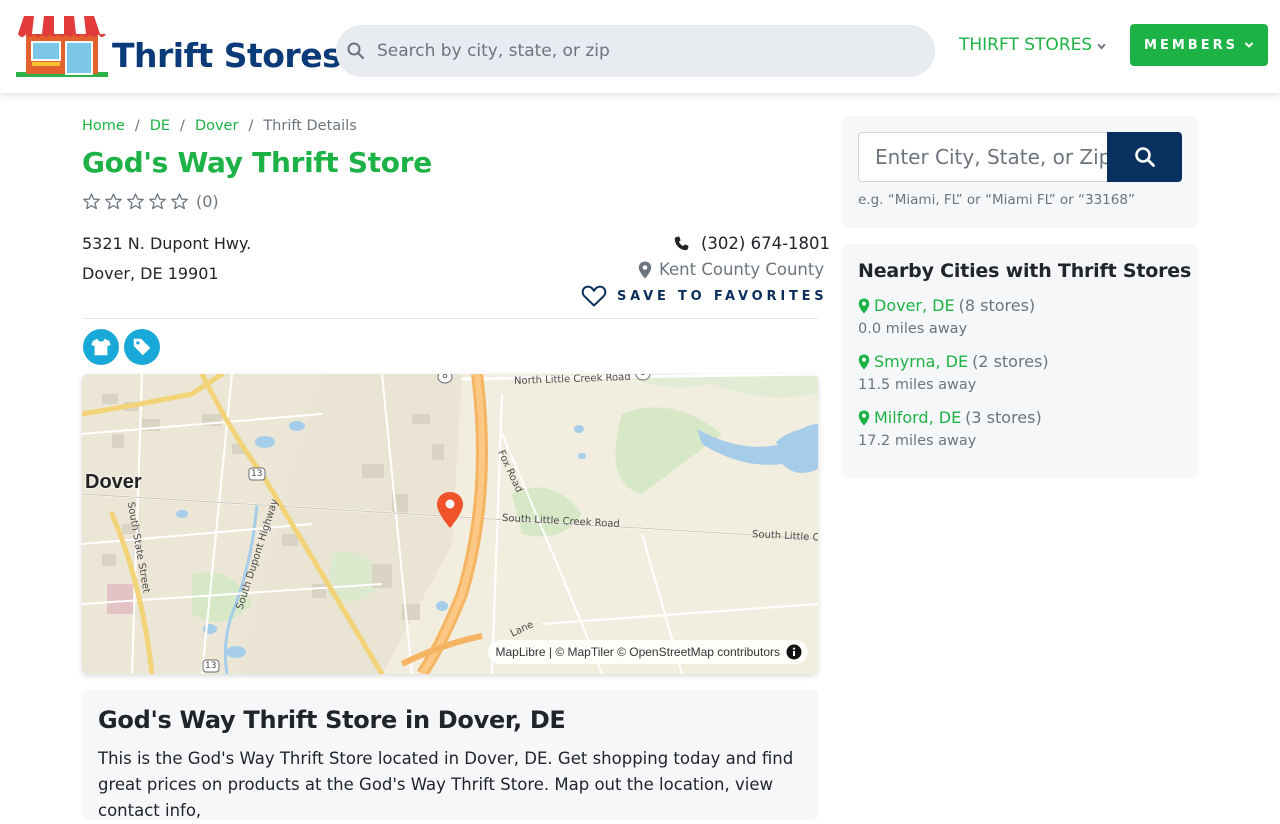 This screenshot has height=824, width=1280. I want to click on members-label: MEMBERS, so click(1191, 45).